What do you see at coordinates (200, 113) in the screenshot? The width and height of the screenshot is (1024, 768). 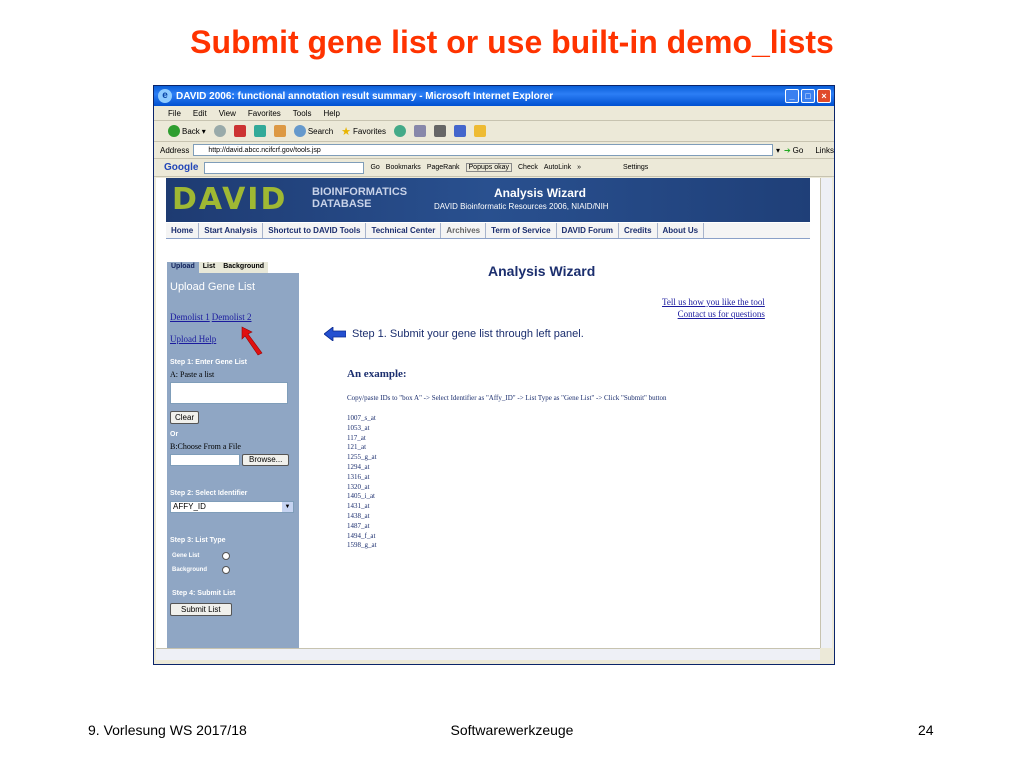 I see `menu-edit: Edit` at bounding box center [200, 113].